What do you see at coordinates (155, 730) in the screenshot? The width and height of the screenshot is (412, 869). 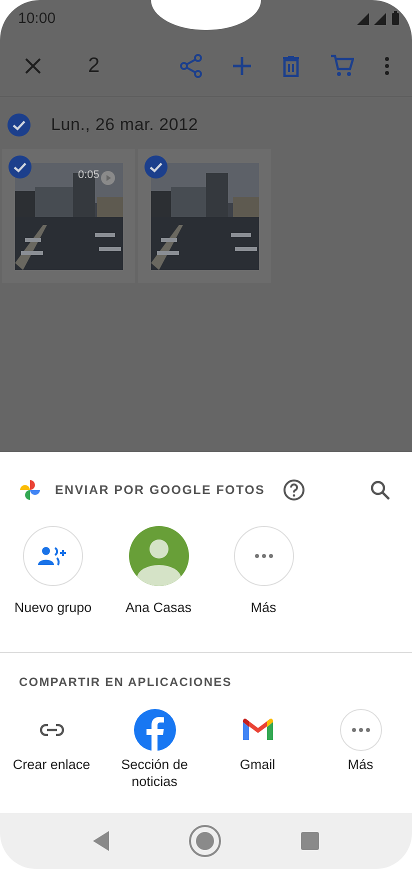 I see `facebook-logo` at bounding box center [155, 730].